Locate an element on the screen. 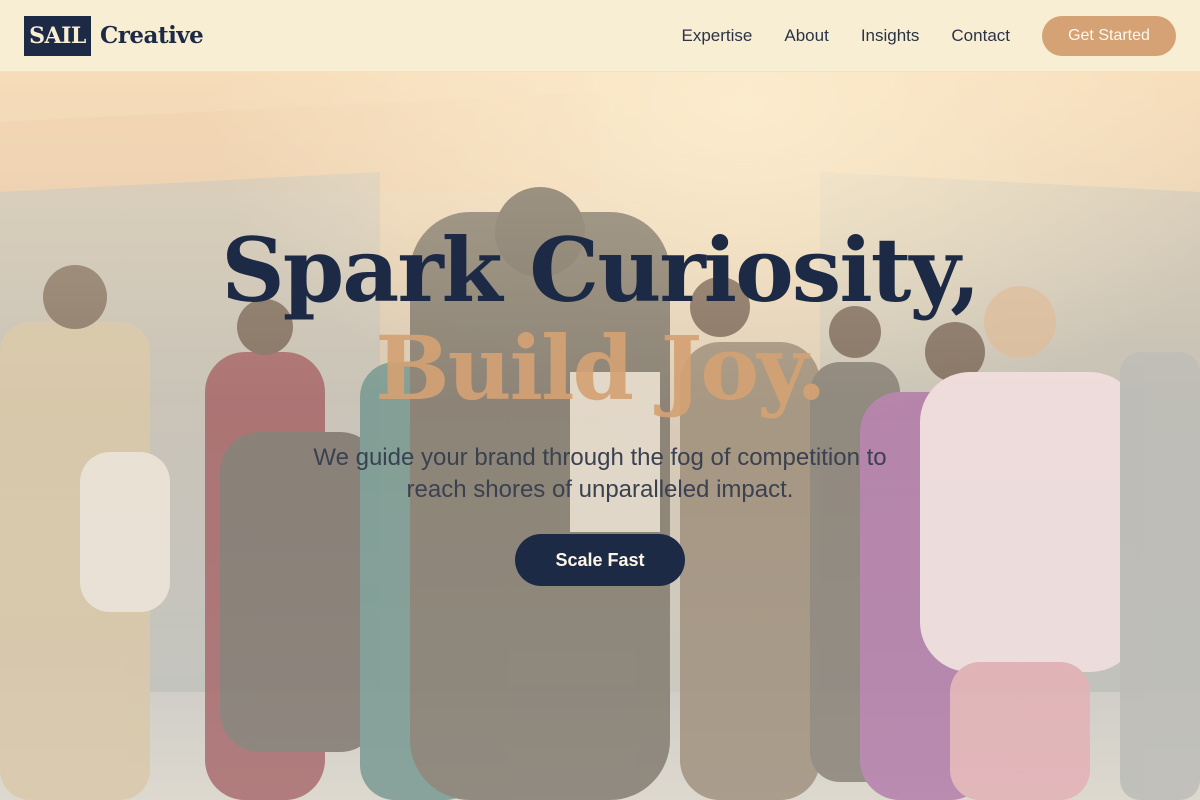 The width and height of the screenshot is (1200, 800). logo: SAIL Creative is located at coordinates (114, 35).